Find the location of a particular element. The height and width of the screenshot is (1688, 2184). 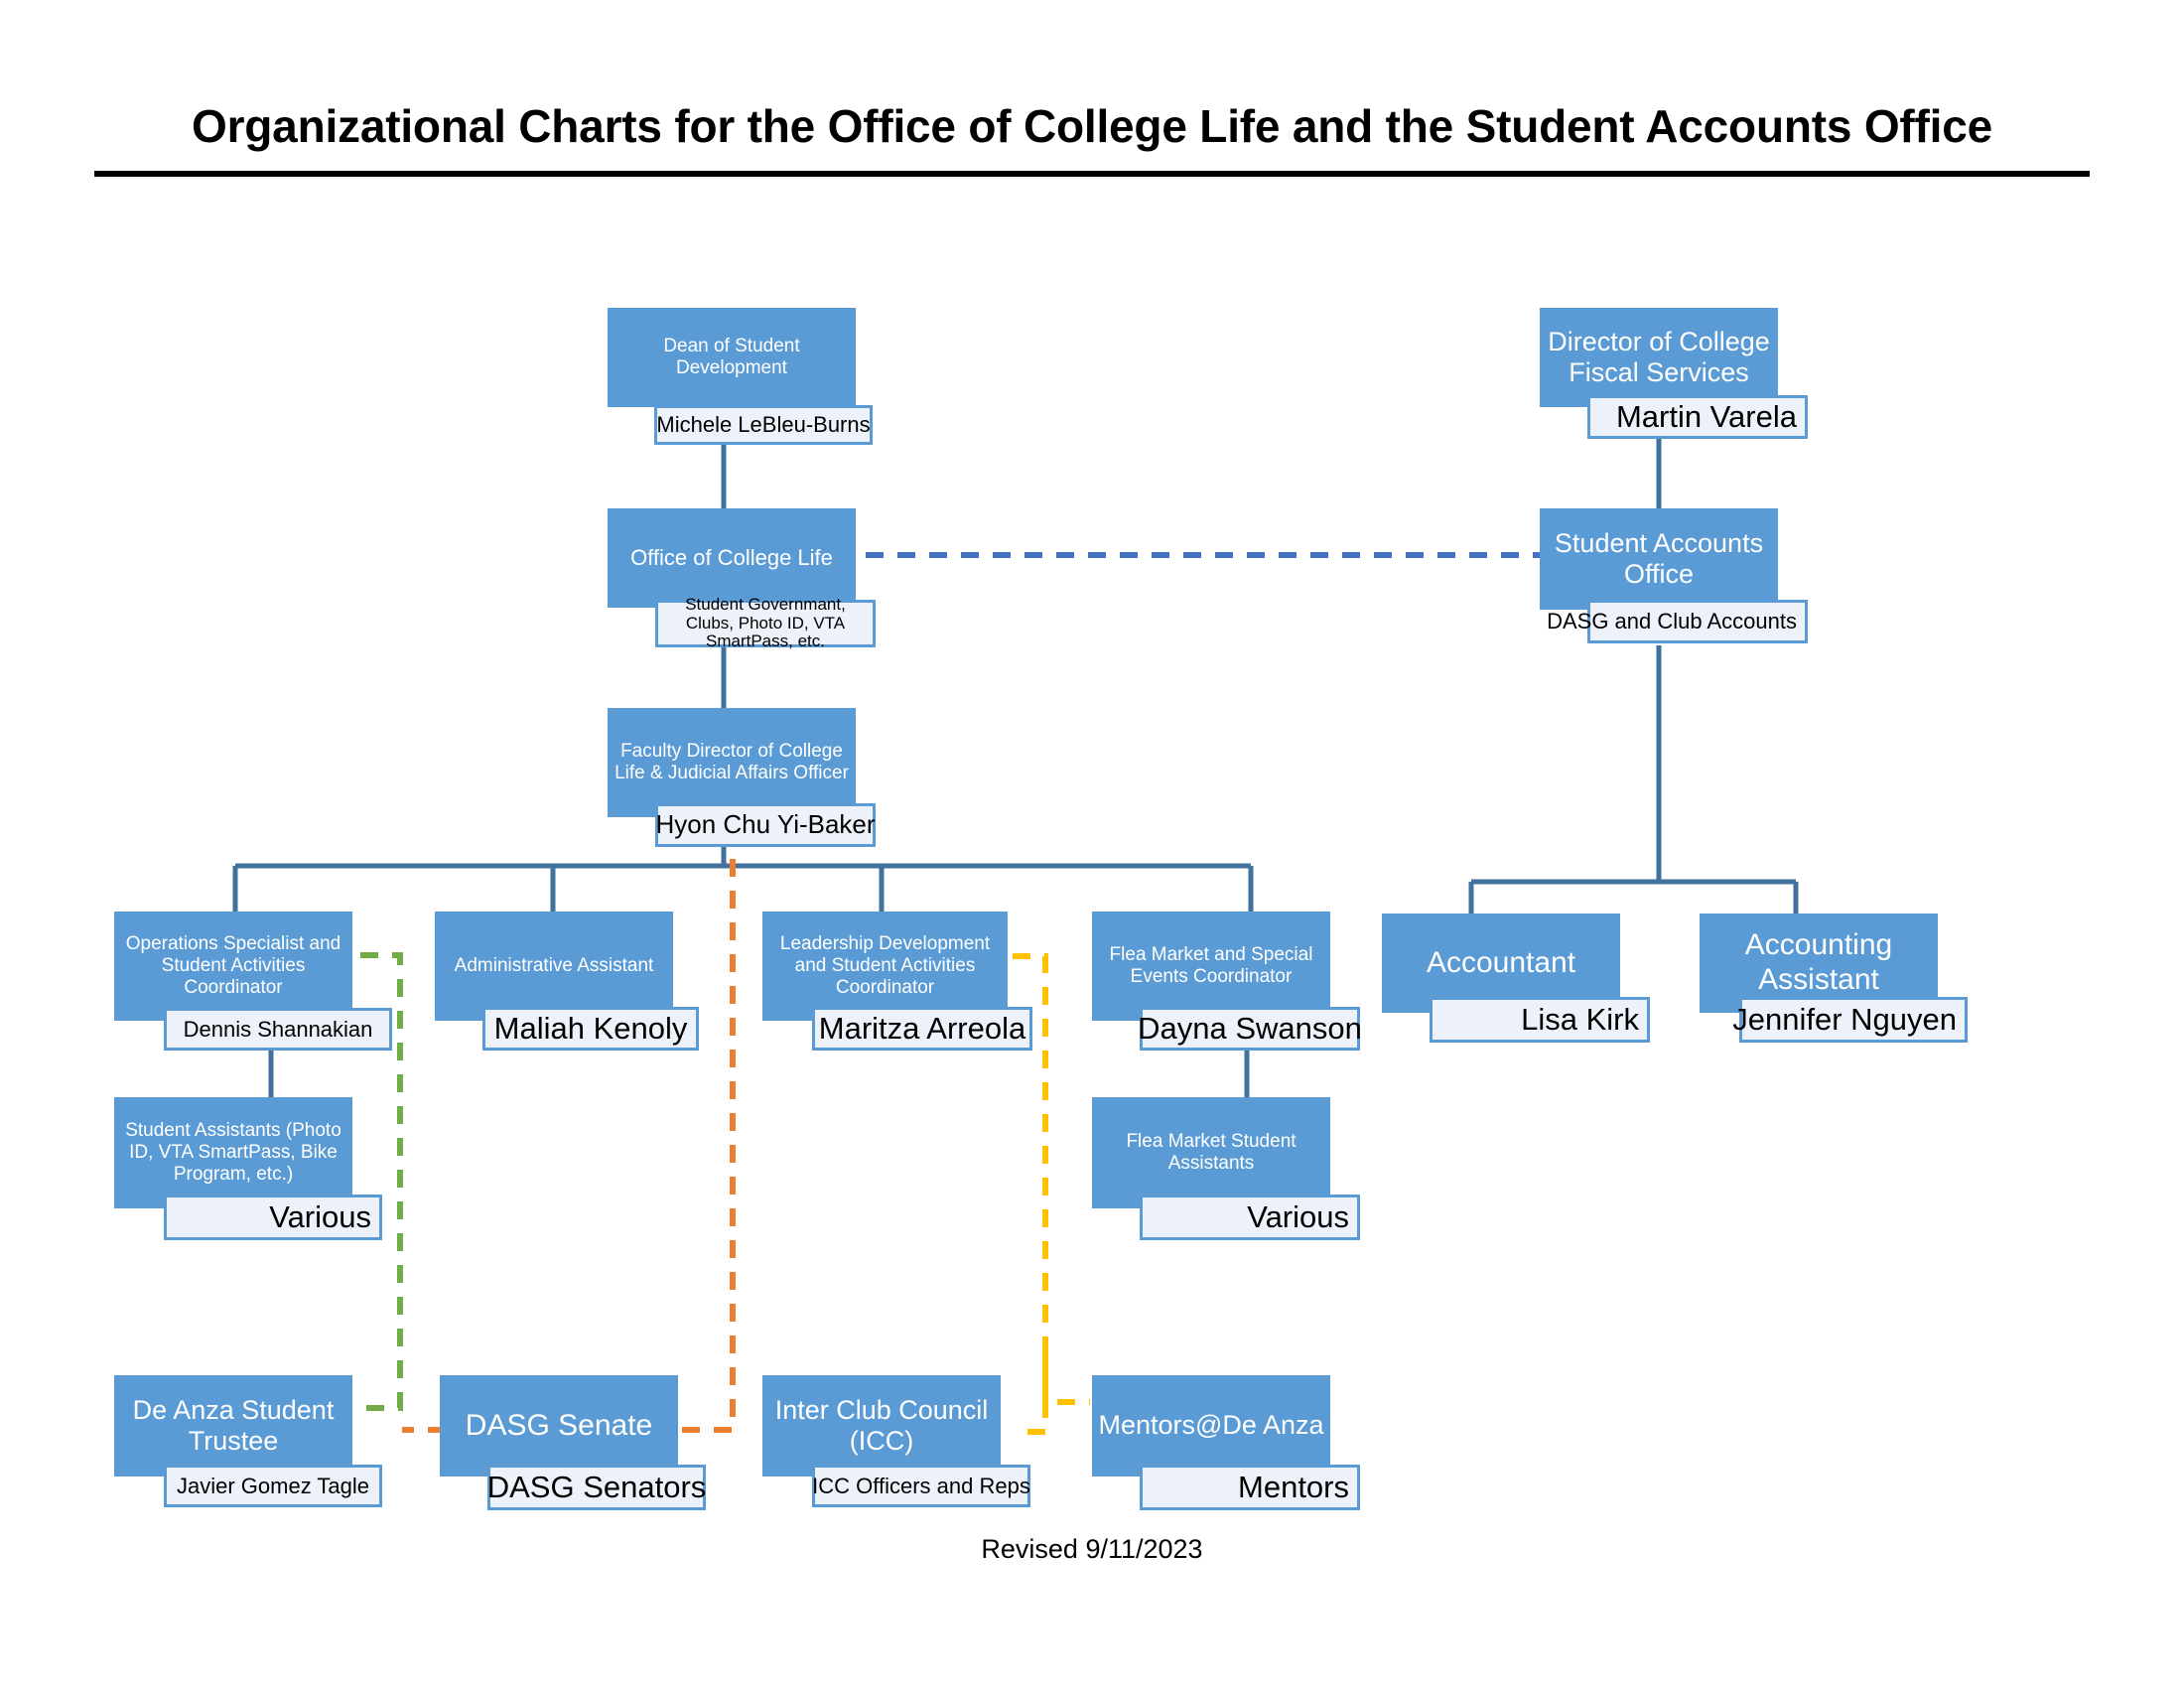

node-person: Javier Gomez Tagle is located at coordinates (273, 1486).